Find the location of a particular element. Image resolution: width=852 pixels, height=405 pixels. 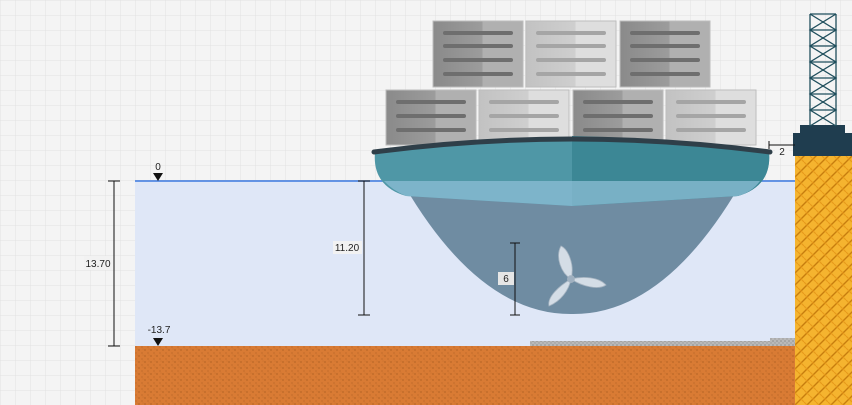

bed-level-label: -13.7 is located at coordinates (159, 330).